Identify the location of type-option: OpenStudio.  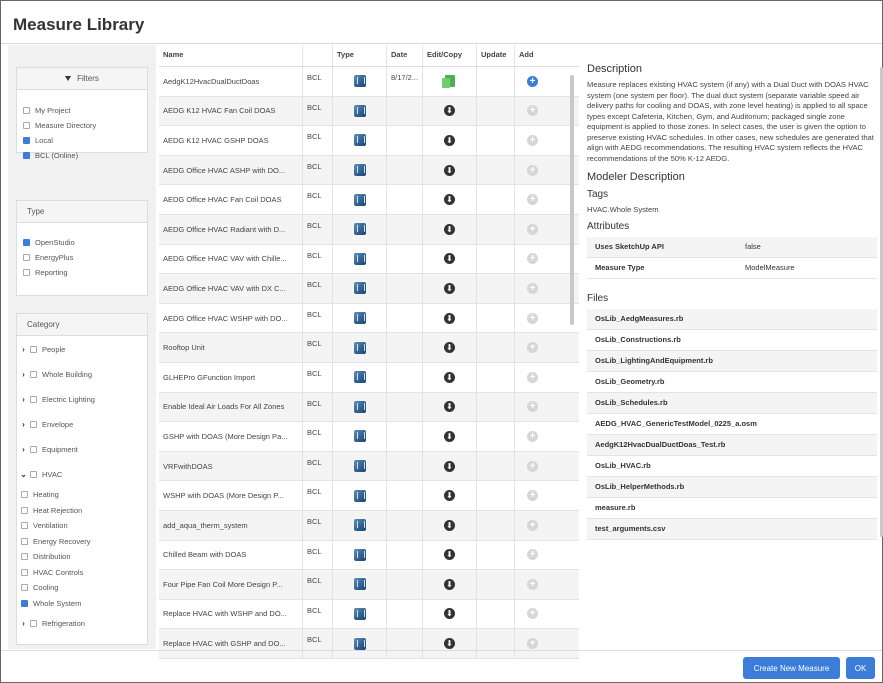
(82, 242).